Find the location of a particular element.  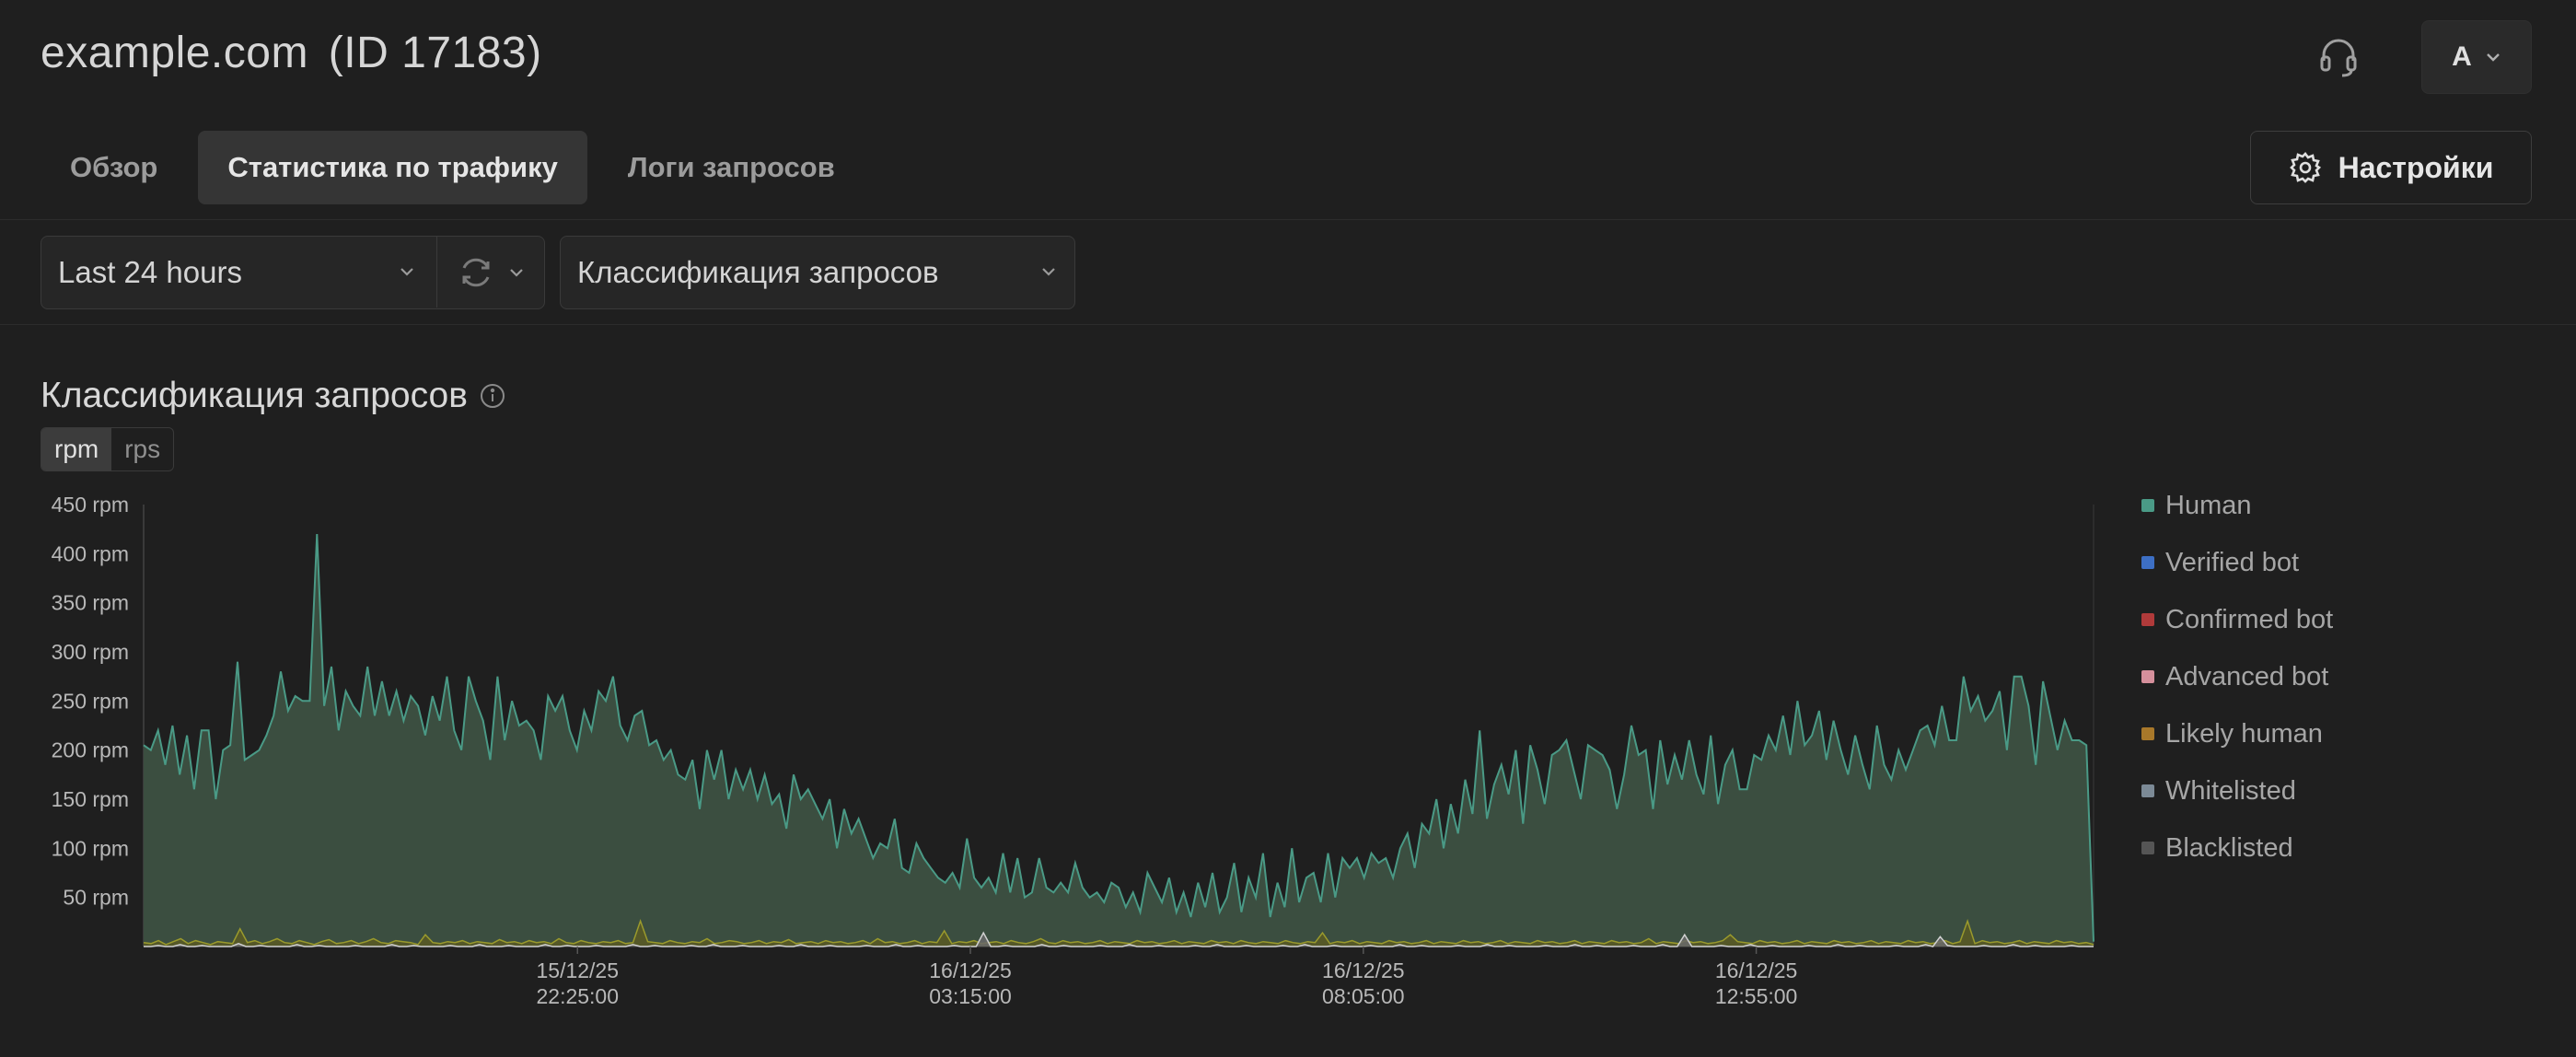

legend-blacklisted: Blacklisted is located at coordinates (2237, 848).